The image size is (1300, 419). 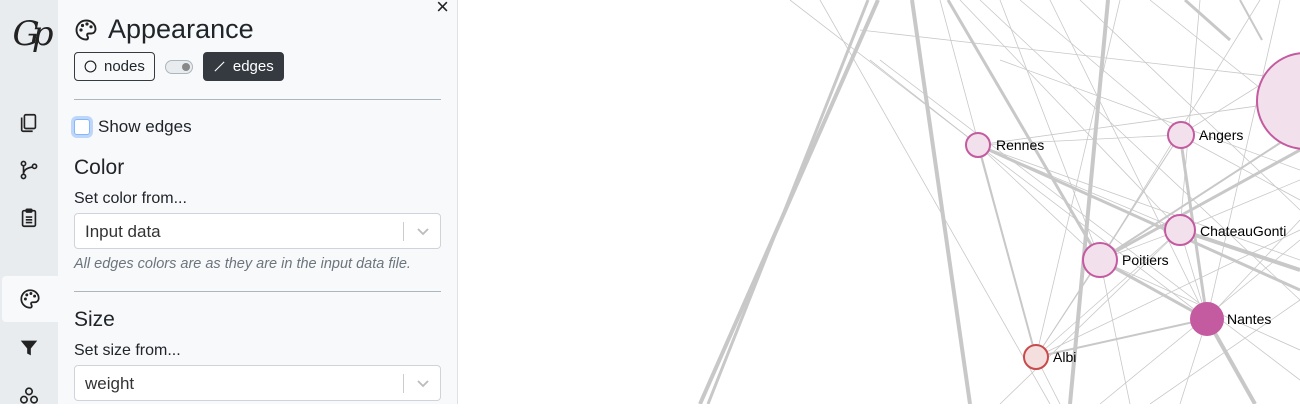 I want to click on show-edges-label: Show edges, so click(x=145, y=127).